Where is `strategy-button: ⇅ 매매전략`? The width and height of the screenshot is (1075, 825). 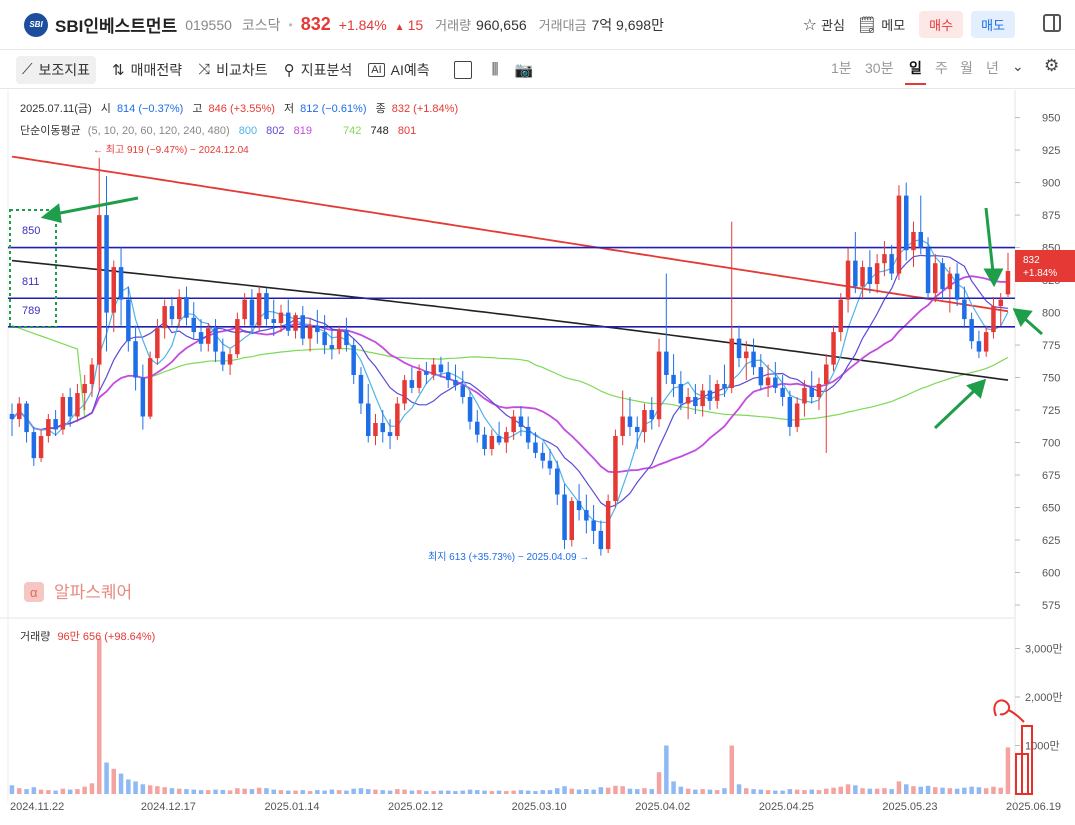
strategy-button: ⇅ 매매전략 is located at coordinates (147, 70).